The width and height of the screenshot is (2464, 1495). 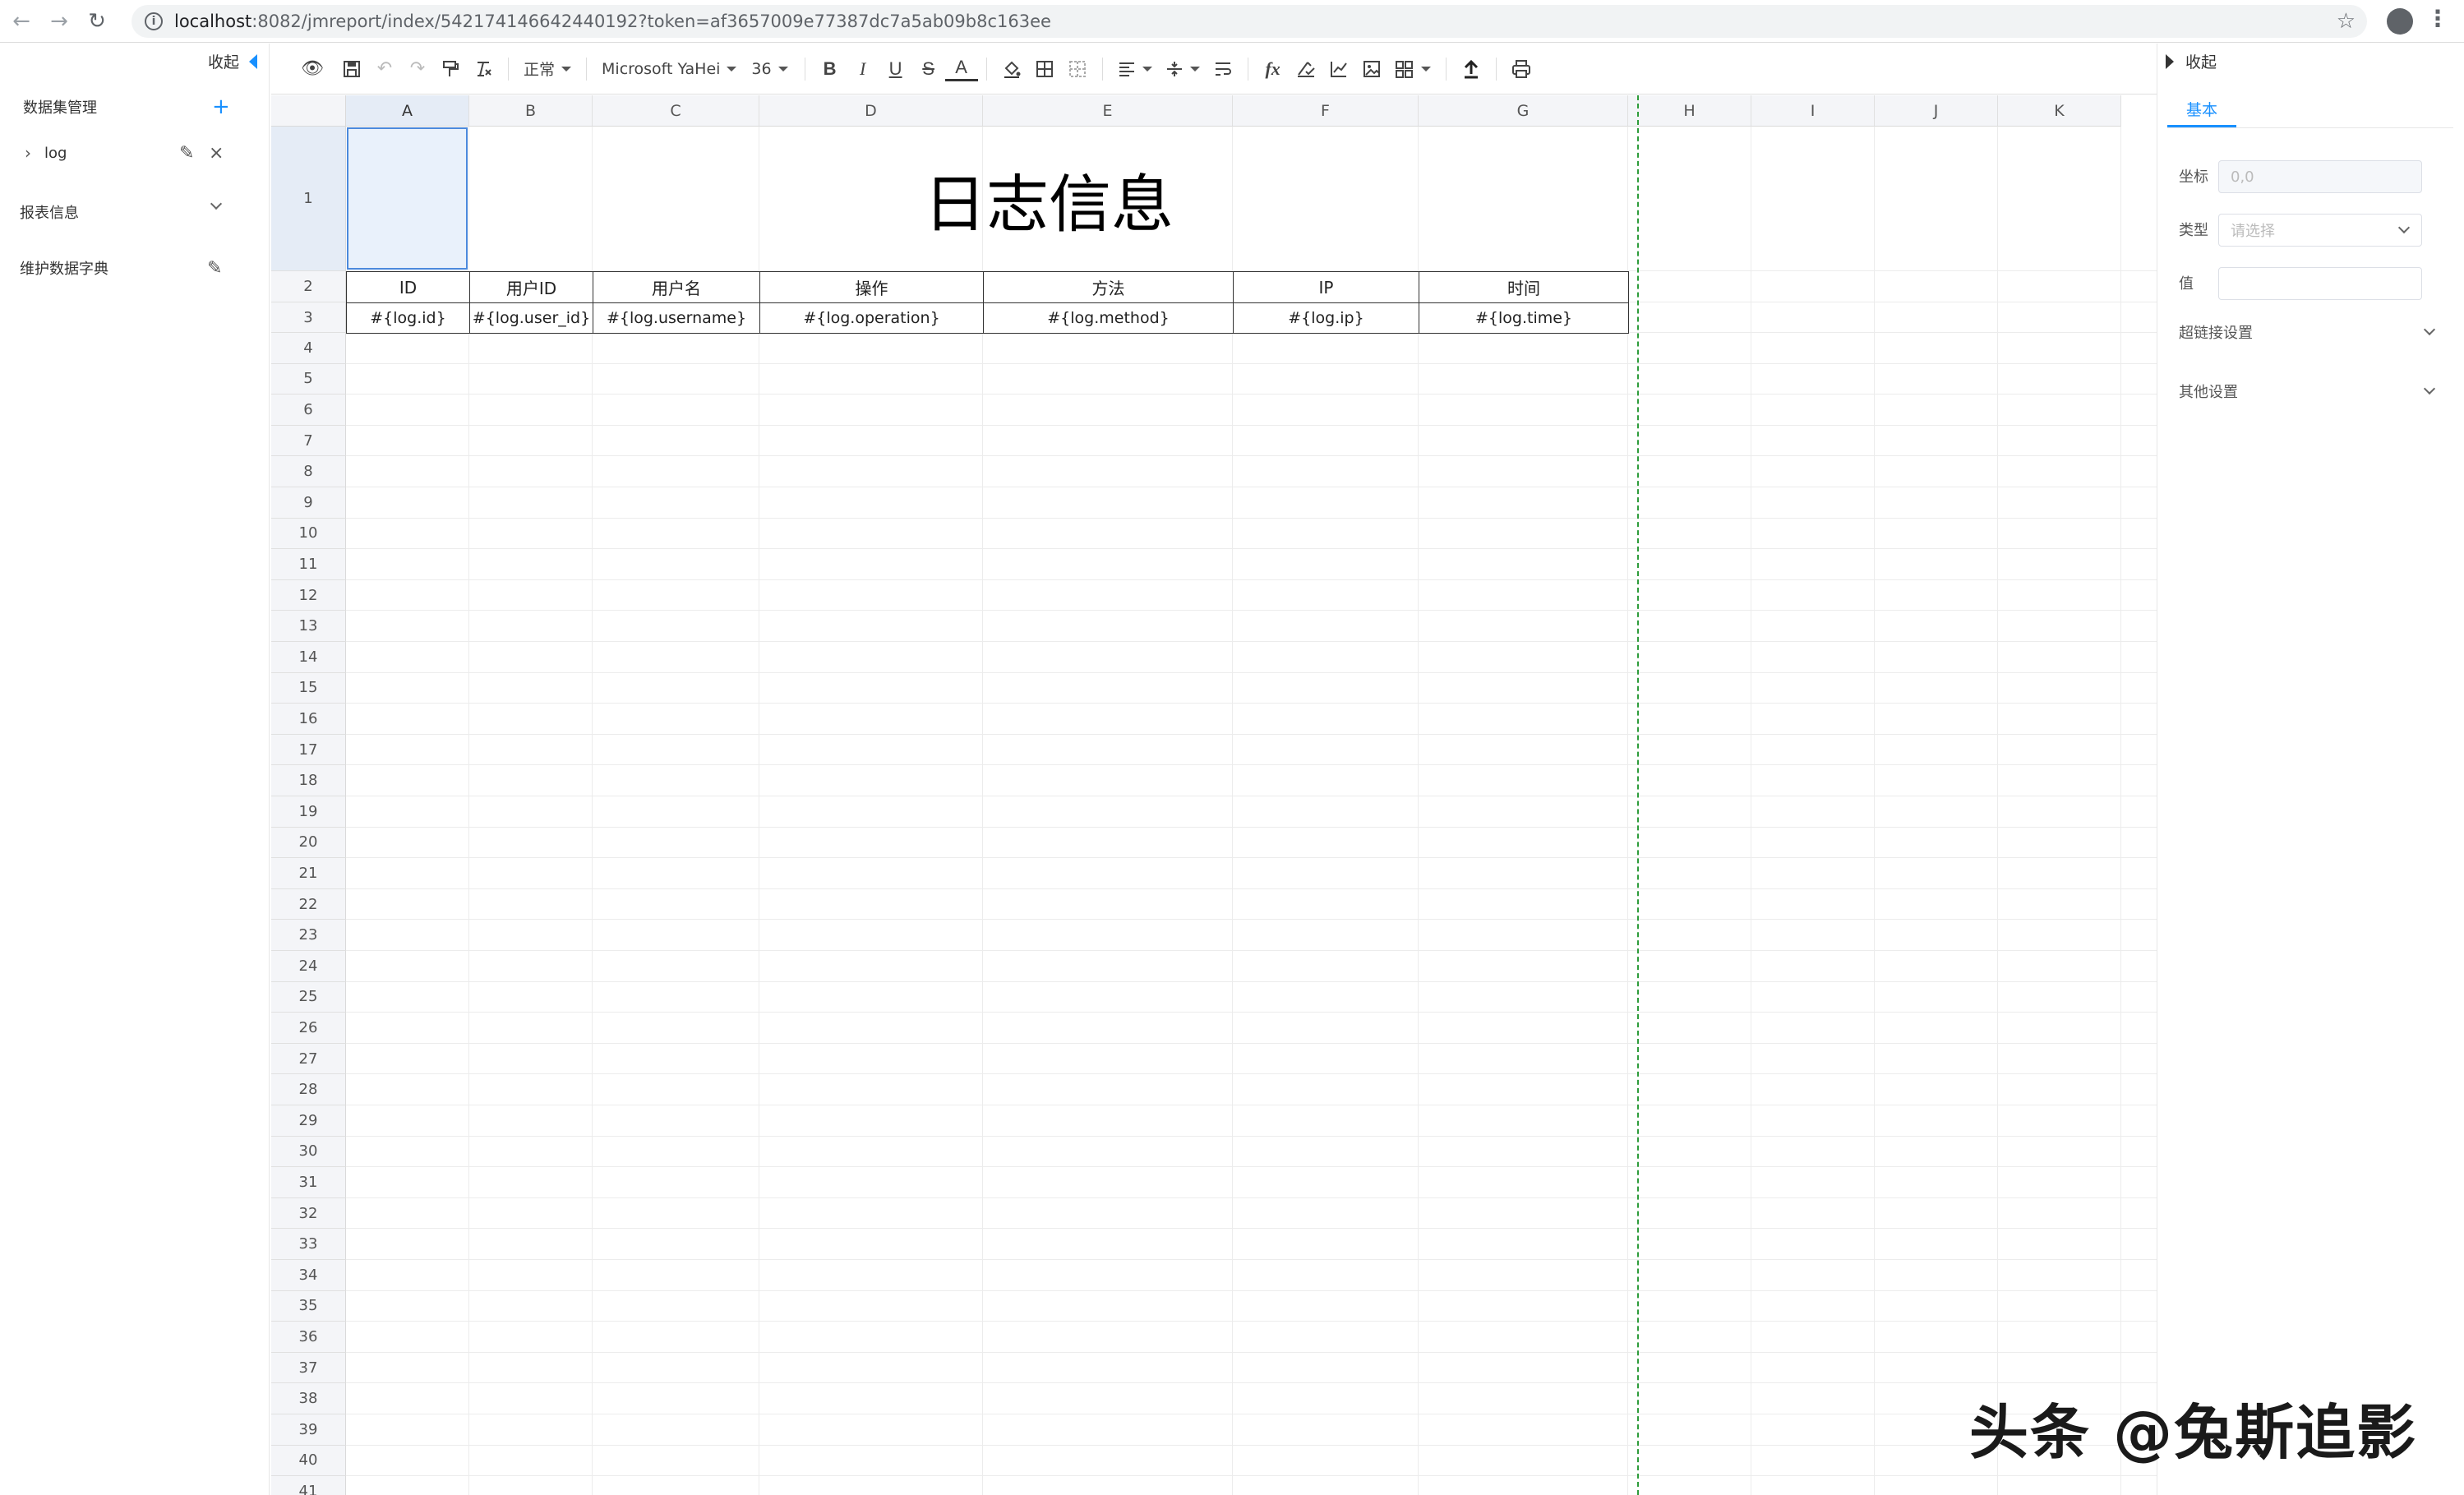 I want to click on table-data-cell: #{log.ip}, so click(x=1326, y=318).